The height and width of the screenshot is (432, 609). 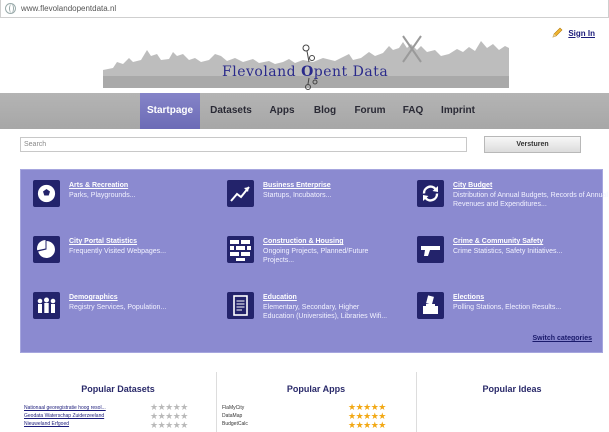 What do you see at coordinates (46, 249) in the screenshot?
I see `pie-chart-icon` at bounding box center [46, 249].